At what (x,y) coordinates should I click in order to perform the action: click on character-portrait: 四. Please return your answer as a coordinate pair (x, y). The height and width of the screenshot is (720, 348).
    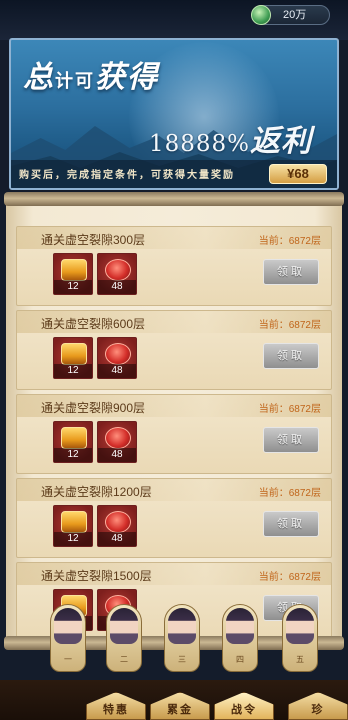
    Looking at the image, I should click on (240, 638).